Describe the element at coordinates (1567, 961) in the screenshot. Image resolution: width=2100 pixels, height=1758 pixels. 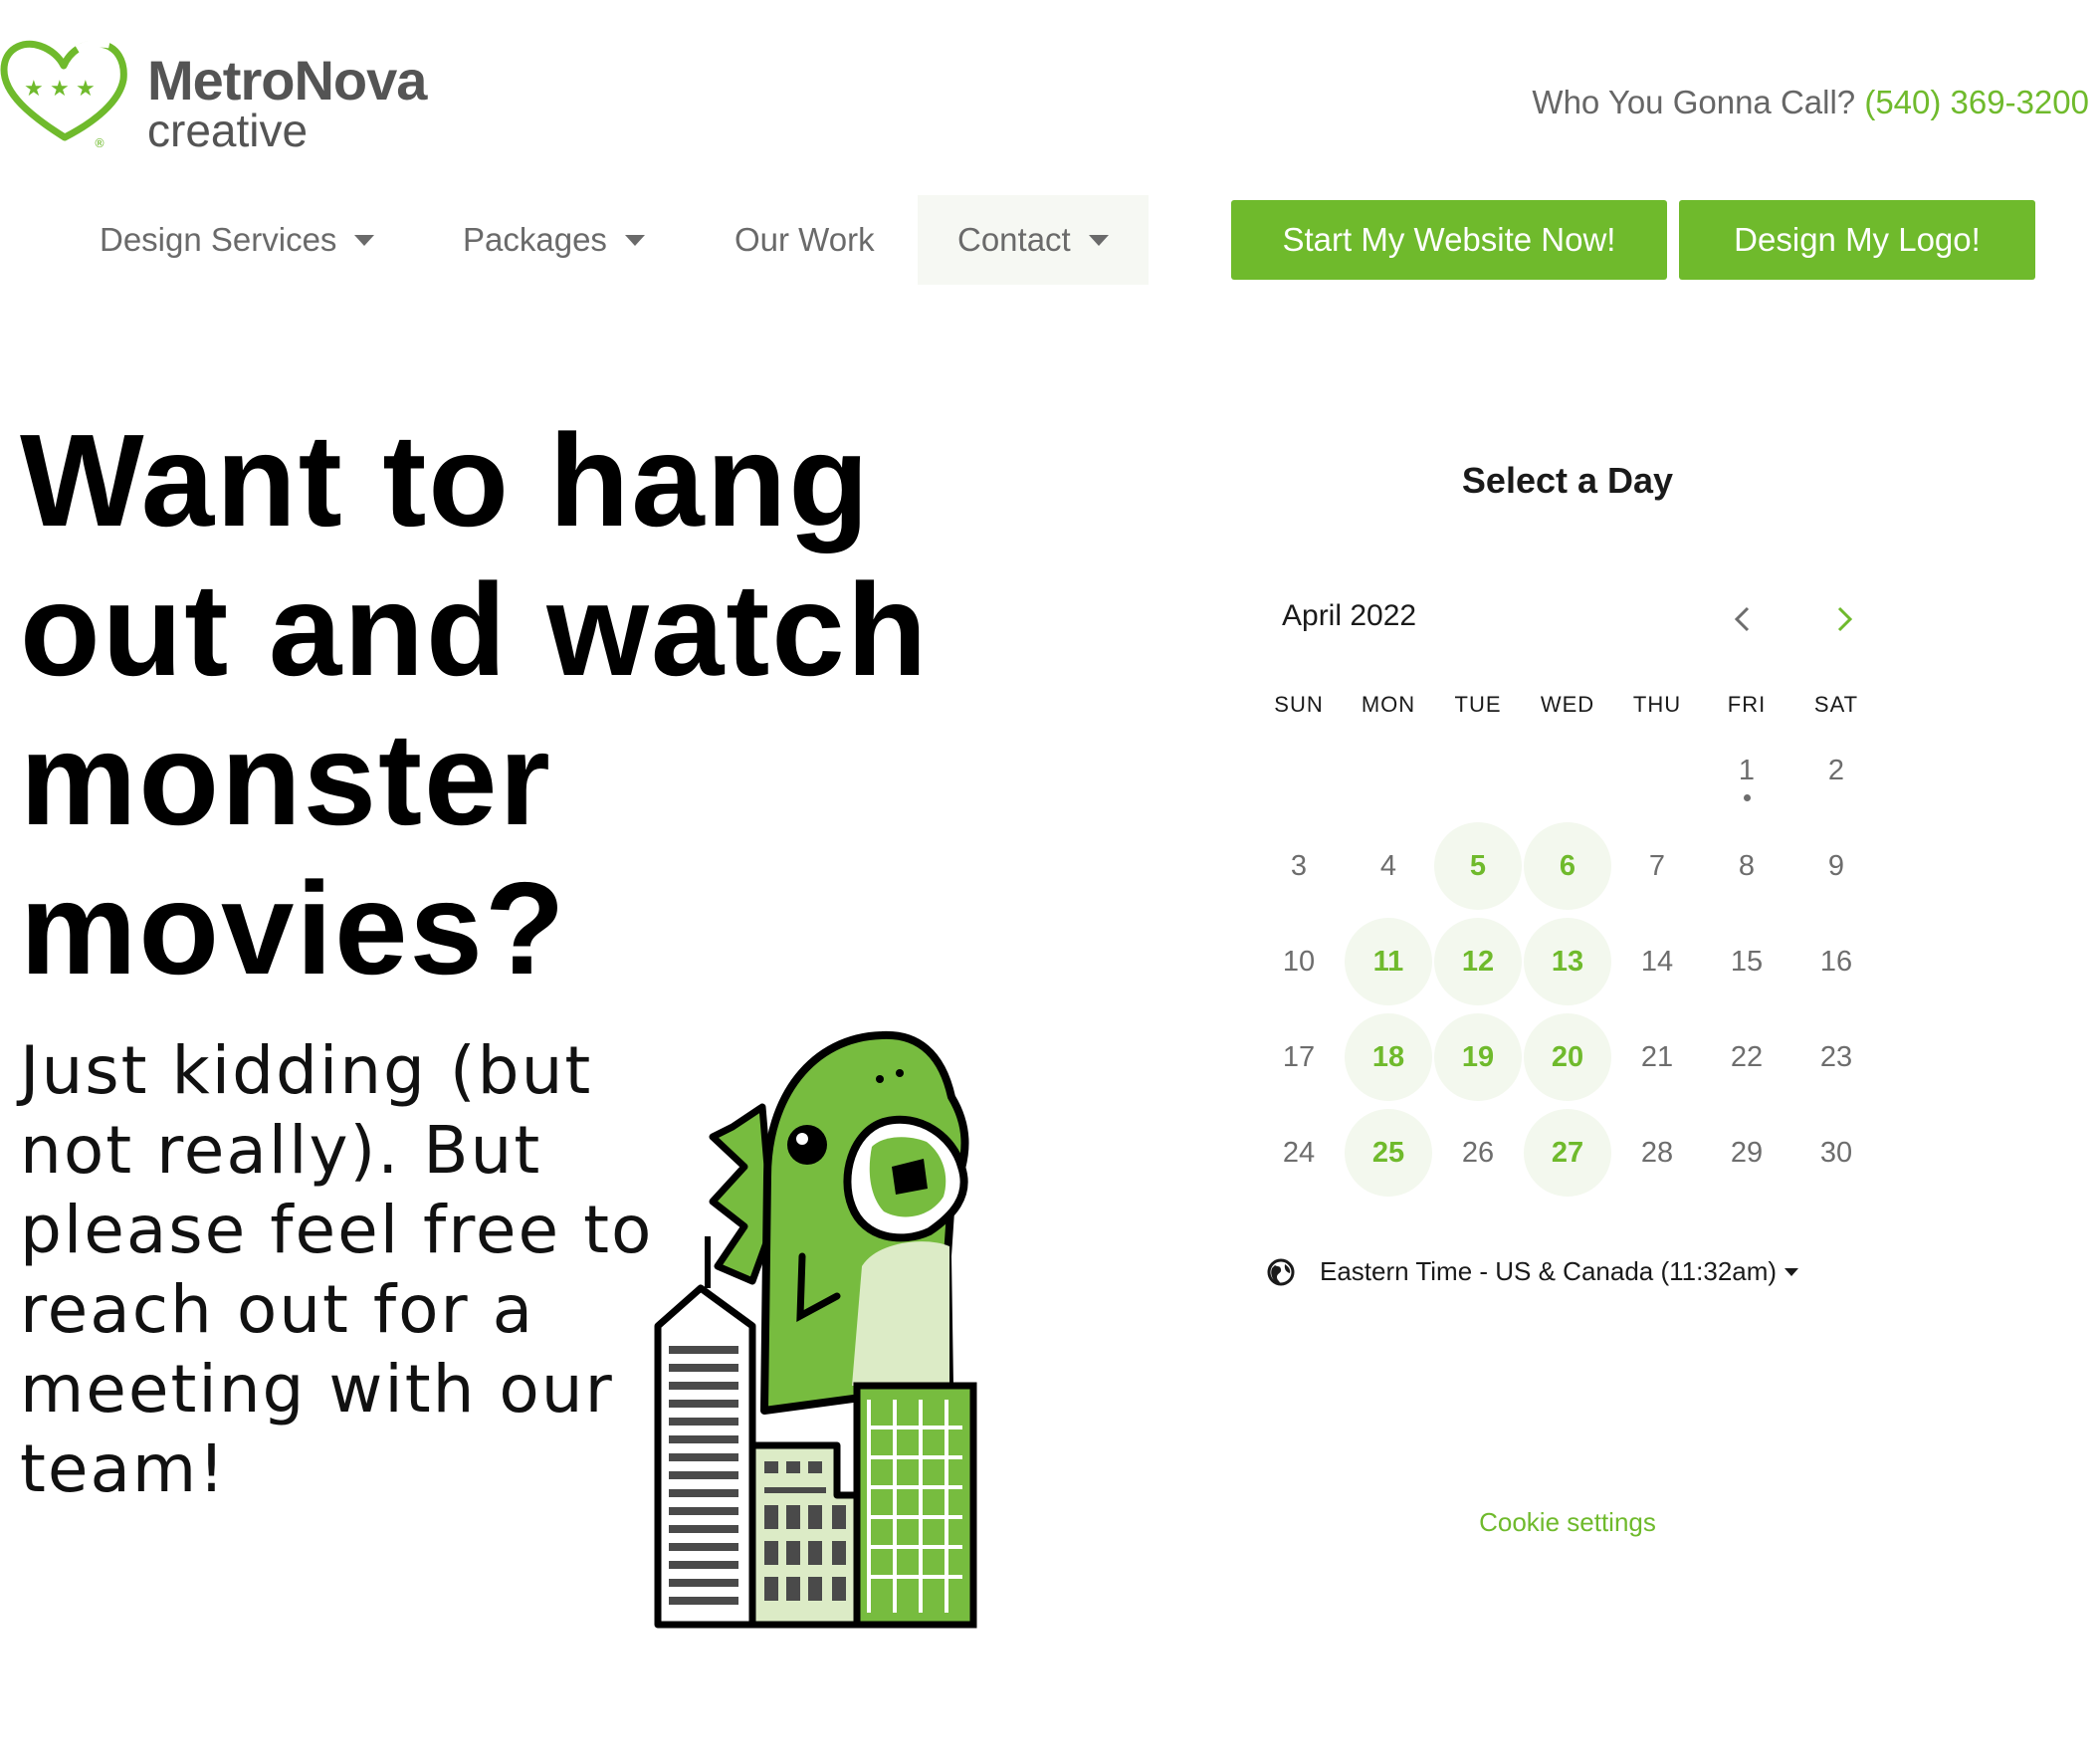
I see `calendar-day-available: 13` at that location.